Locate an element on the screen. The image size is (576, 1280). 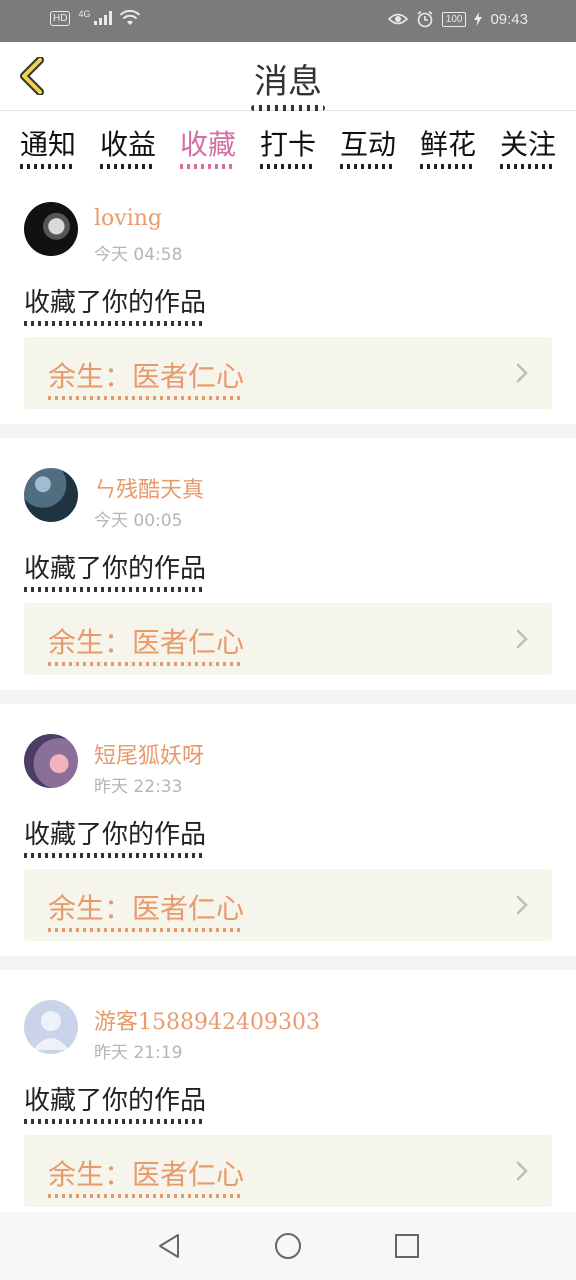
system-nav-bar is located at coordinates (288, 1246).